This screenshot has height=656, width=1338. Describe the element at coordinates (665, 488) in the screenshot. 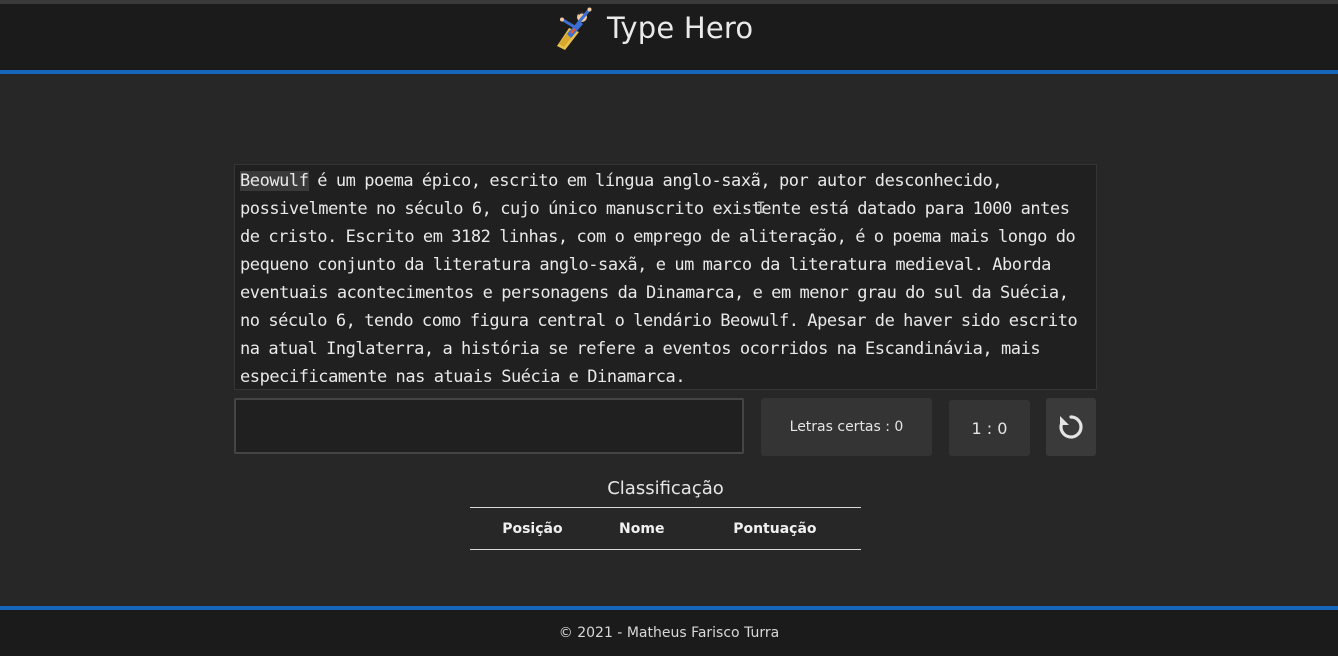

I see `ranking-title: Classificação` at that location.